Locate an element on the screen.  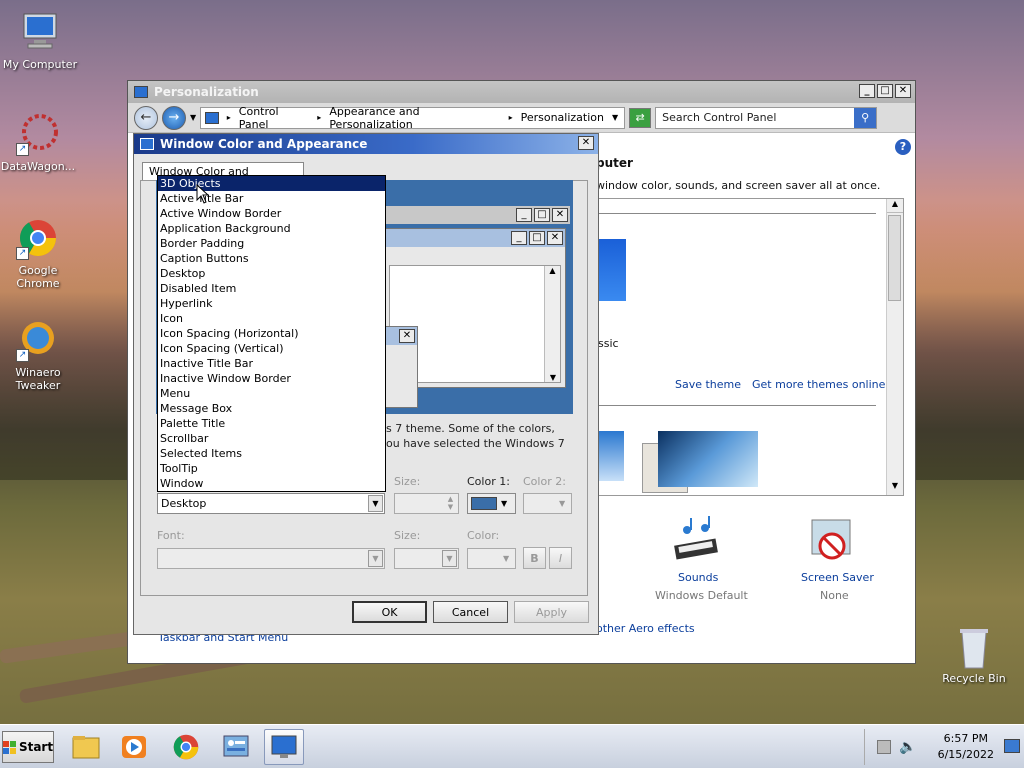
size-stepper: ▲ ▼ is located at coordinates (426, 503).